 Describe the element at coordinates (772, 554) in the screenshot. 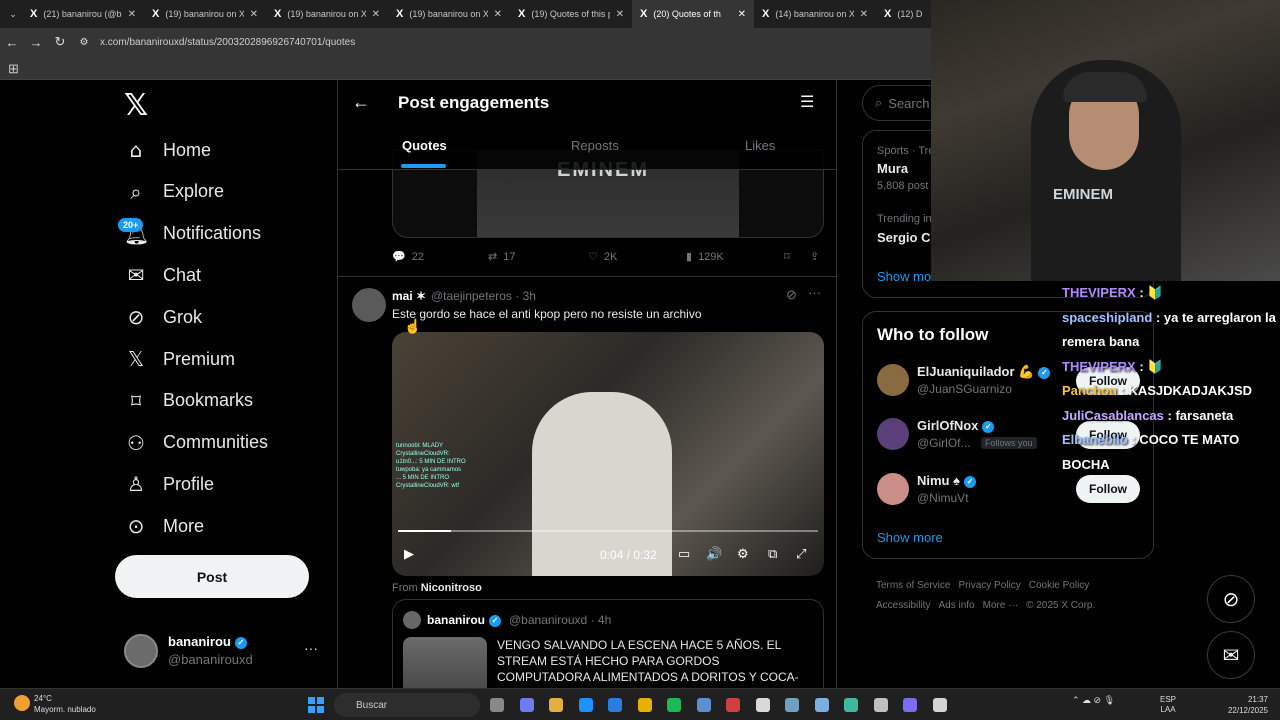

I see `picture-in-picture-icon: ⧉` at that location.